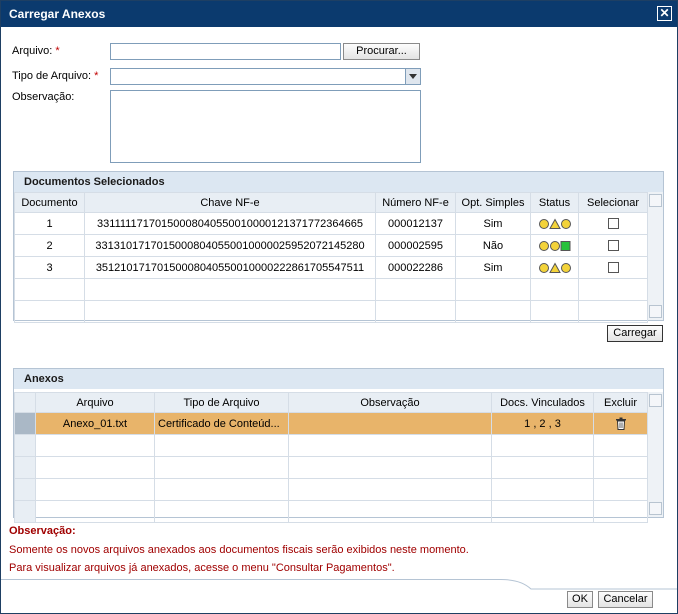 The height and width of the screenshot is (614, 678). I want to click on status-ok-icon, so click(554, 245).